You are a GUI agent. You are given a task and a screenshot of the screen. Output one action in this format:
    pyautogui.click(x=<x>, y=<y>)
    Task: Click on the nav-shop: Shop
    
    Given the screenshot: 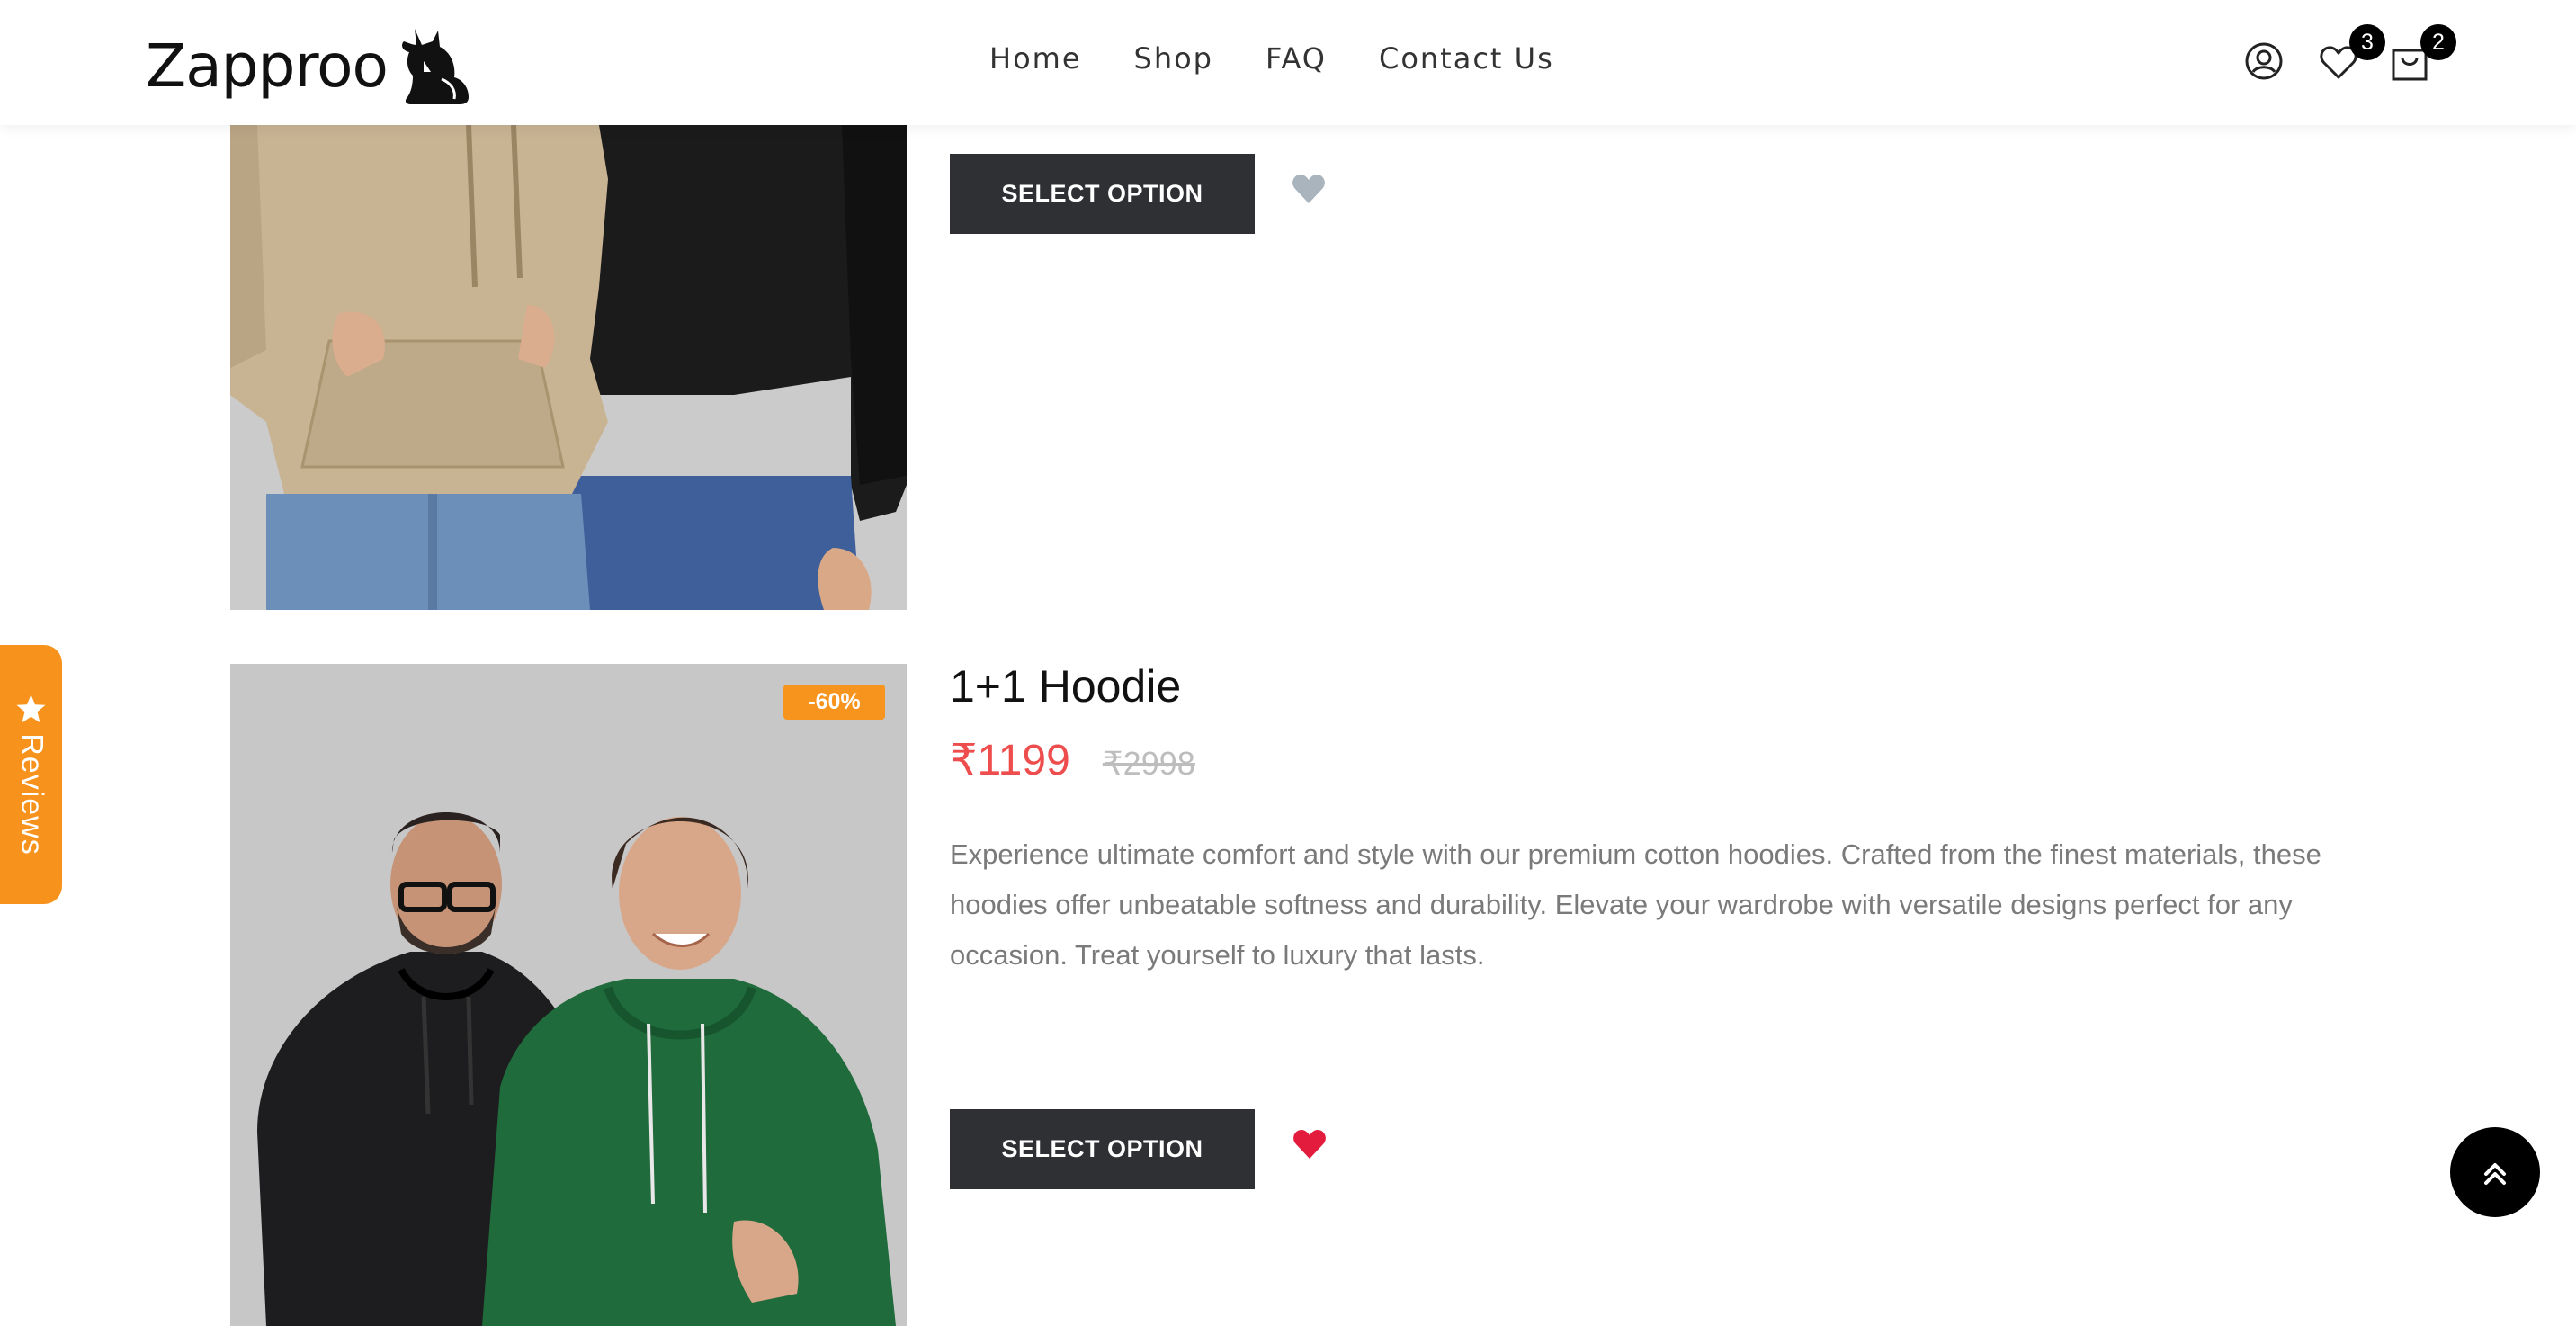 What is the action you would take?
    pyautogui.click(x=1173, y=58)
    